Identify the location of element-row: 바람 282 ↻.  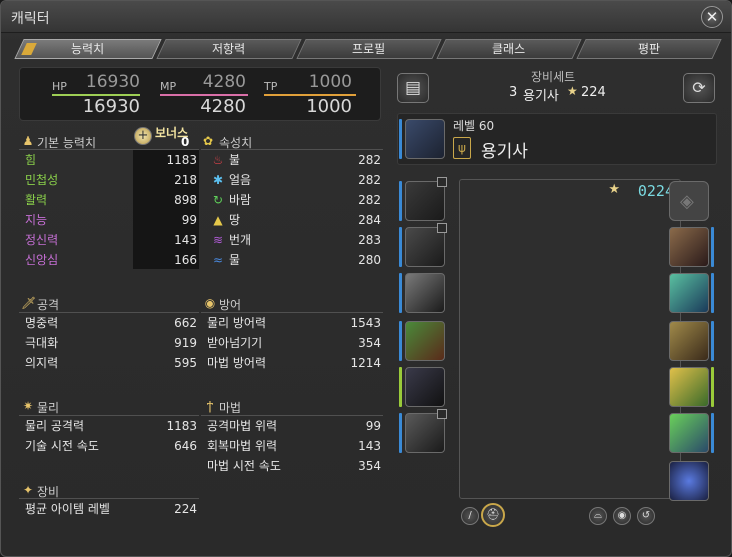
(296, 200).